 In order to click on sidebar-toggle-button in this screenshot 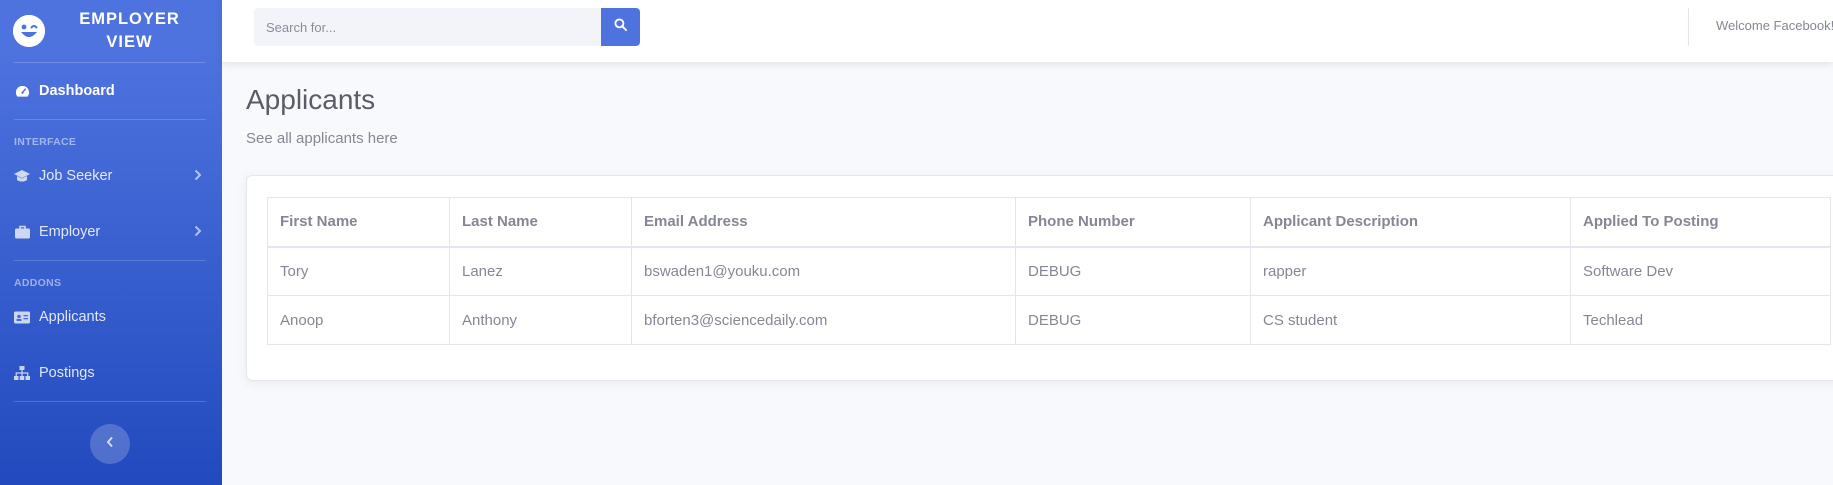, I will do `click(110, 444)`.